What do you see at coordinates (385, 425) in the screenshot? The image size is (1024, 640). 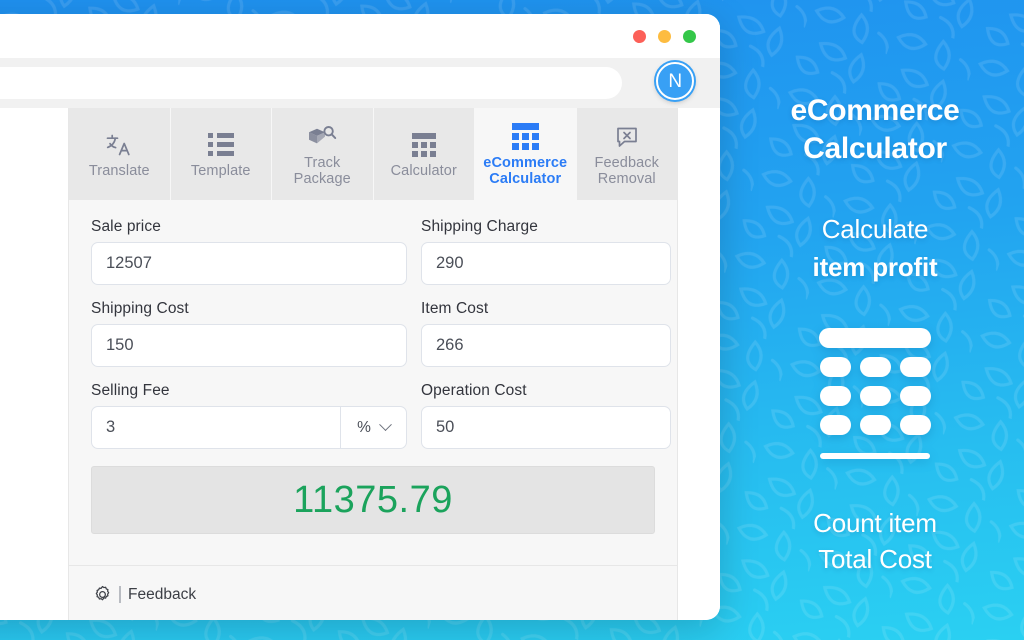 I see `chevron-down-icon` at bounding box center [385, 425].